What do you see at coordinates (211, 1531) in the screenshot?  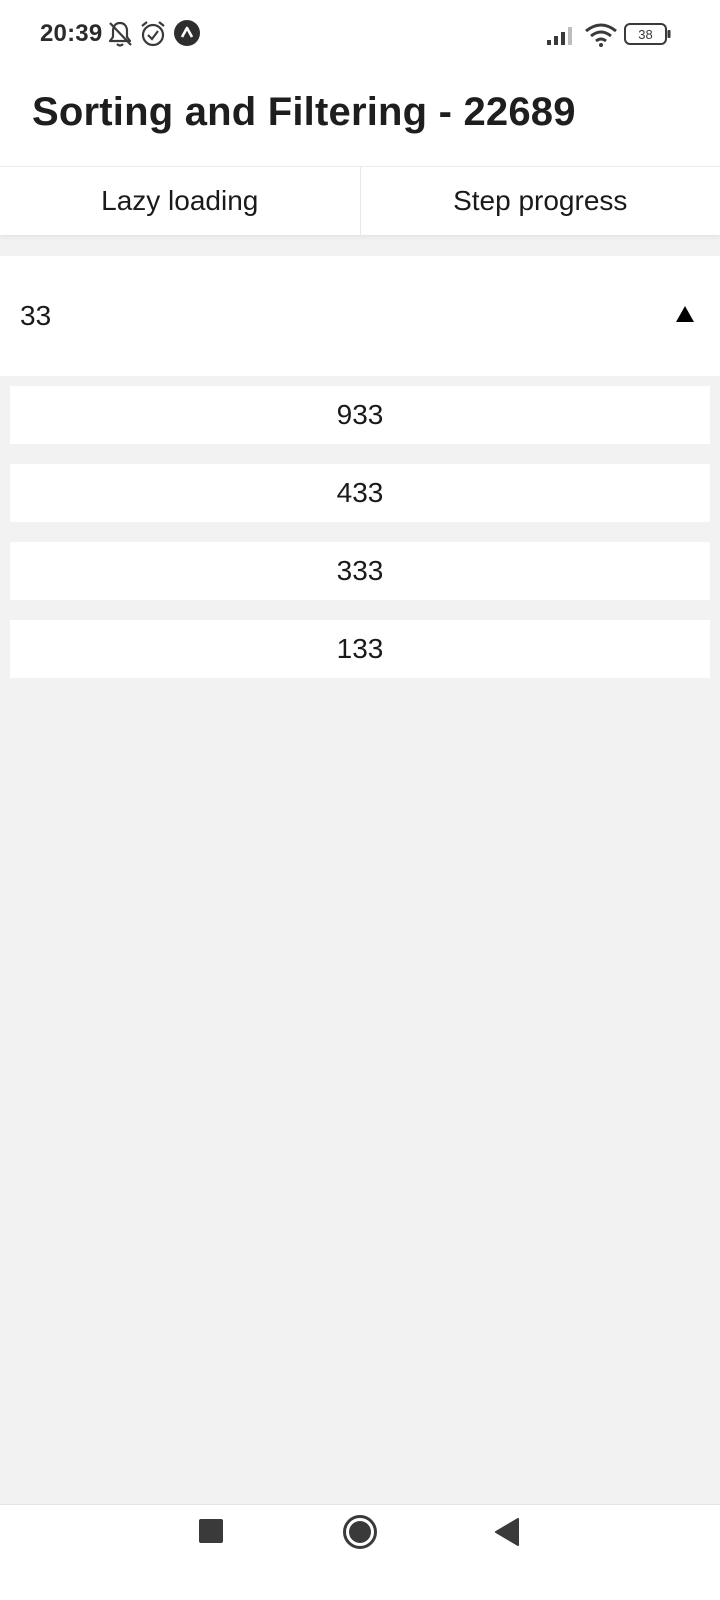 I see `recents-square-icon` at bounding box center [211, 1531].